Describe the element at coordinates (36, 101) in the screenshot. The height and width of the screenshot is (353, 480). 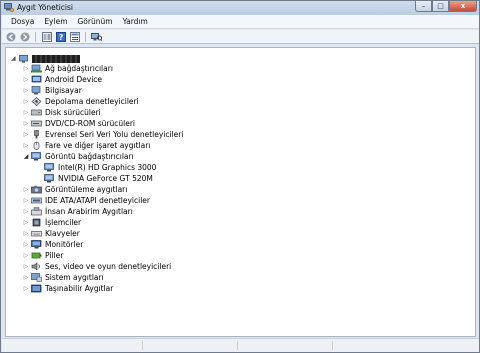
I see `storage-controller-icon` at that location.